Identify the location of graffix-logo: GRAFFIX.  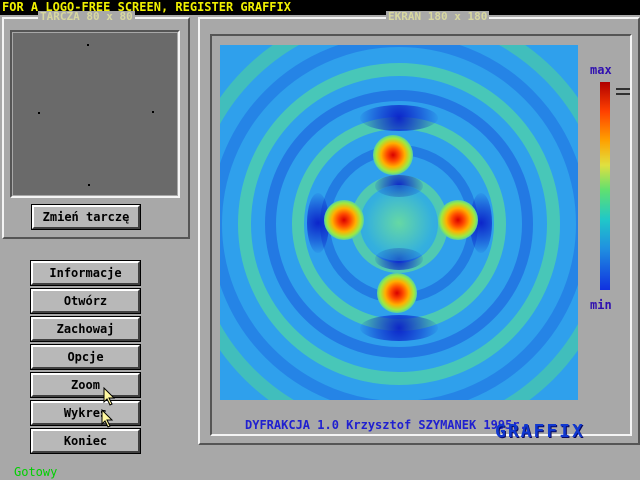
(540, 431).